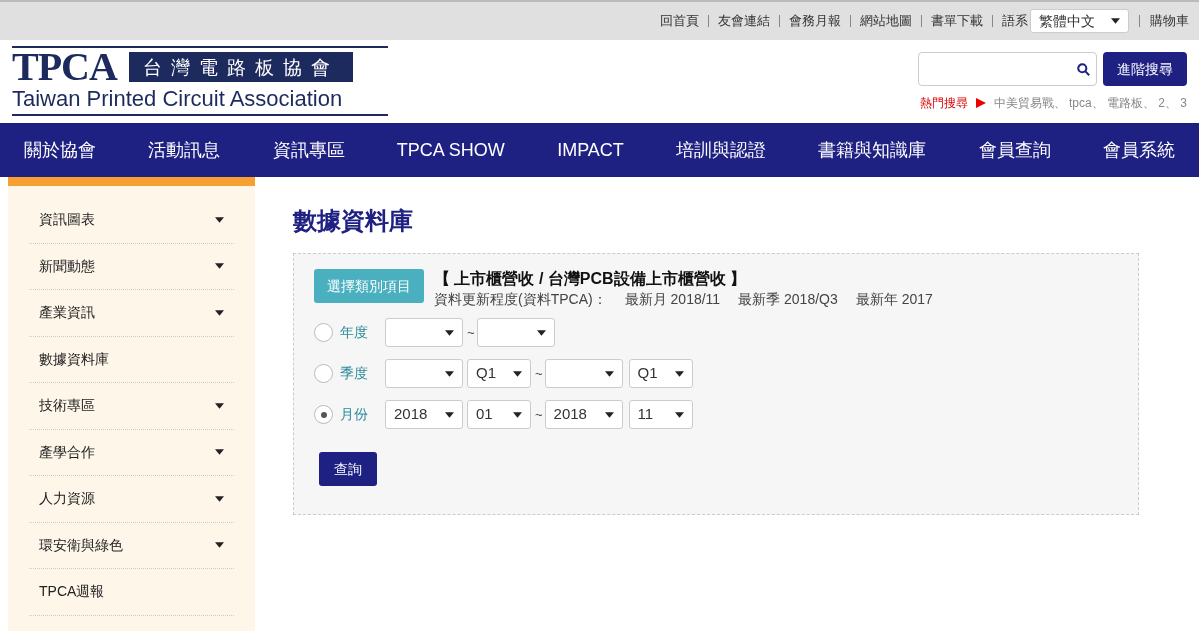 The width and height of the screenshot is (1199, 631). Describe the element at coordinates (721, 150) in the screenshot. I see `nav-item: 培訓與認證` at that location.